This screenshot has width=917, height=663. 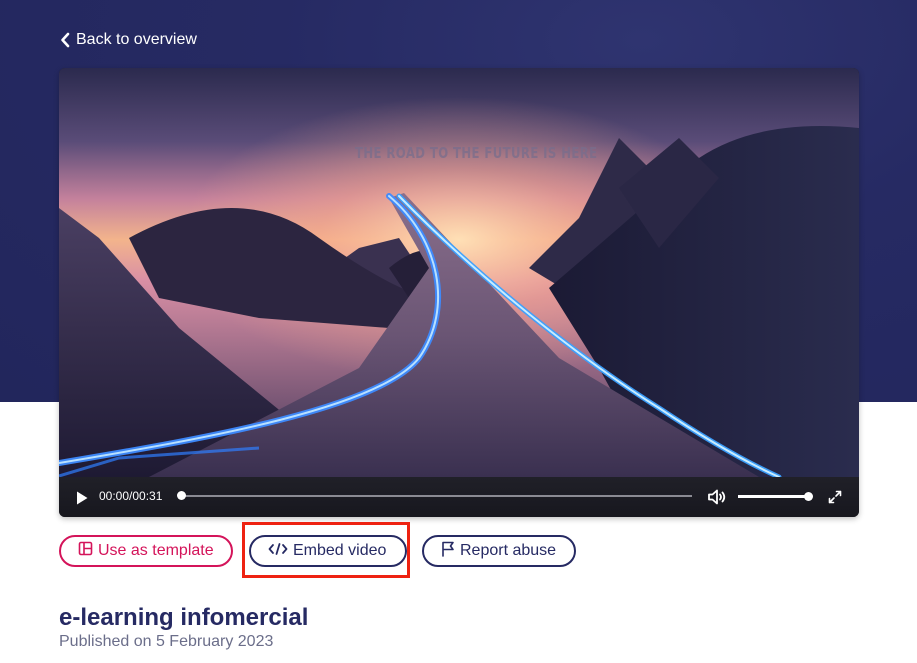 I want to click on volume-slider-thumb, so click(x=808, y=496).